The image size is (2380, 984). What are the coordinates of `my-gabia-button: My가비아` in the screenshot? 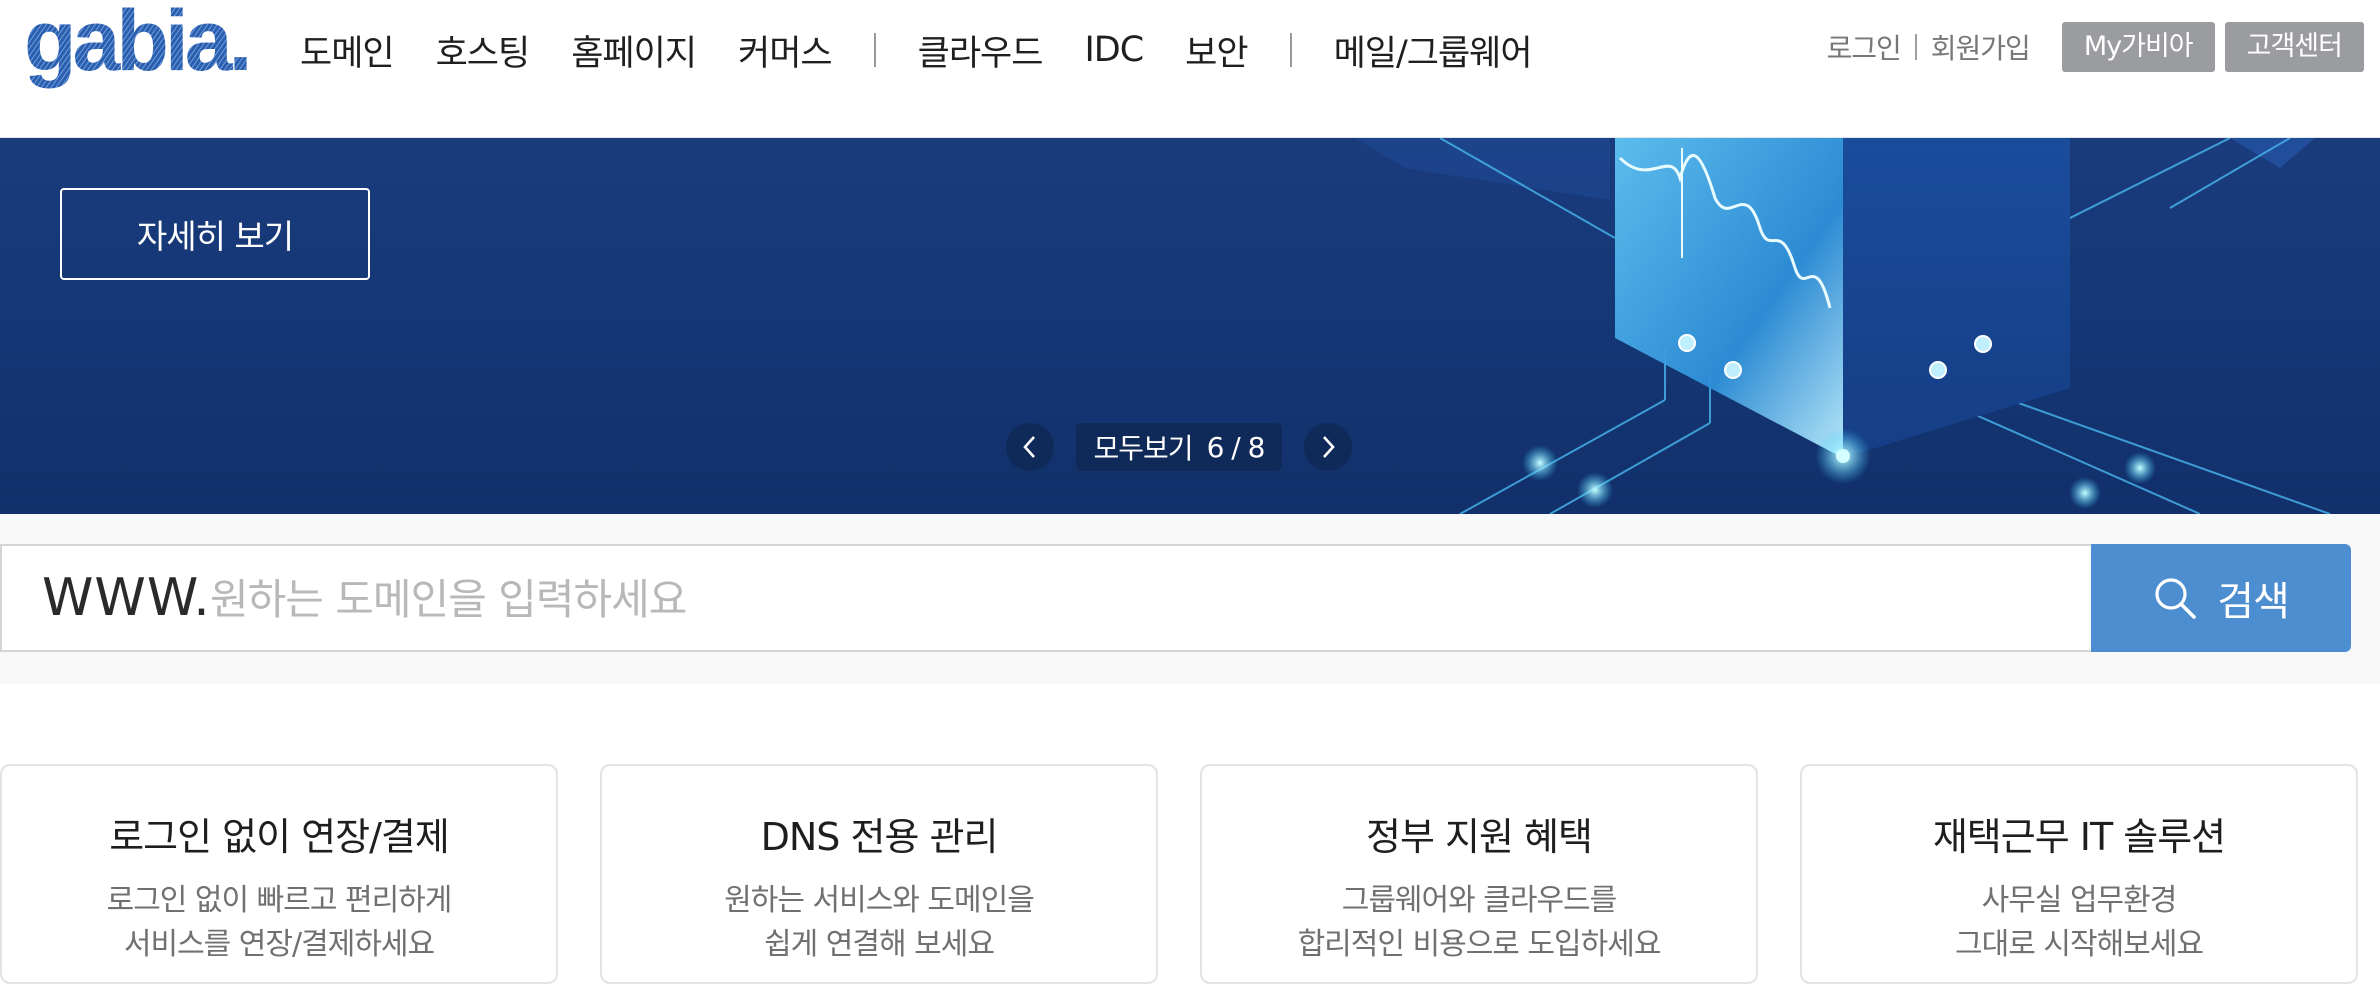 It's located at (2138, 47).